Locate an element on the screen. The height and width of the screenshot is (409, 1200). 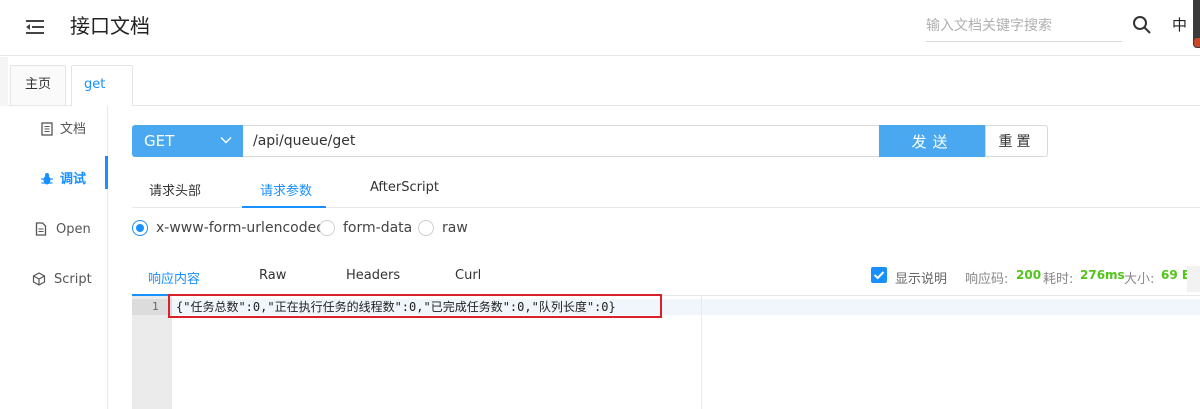
check-icon is located at coordinates (879, 275).